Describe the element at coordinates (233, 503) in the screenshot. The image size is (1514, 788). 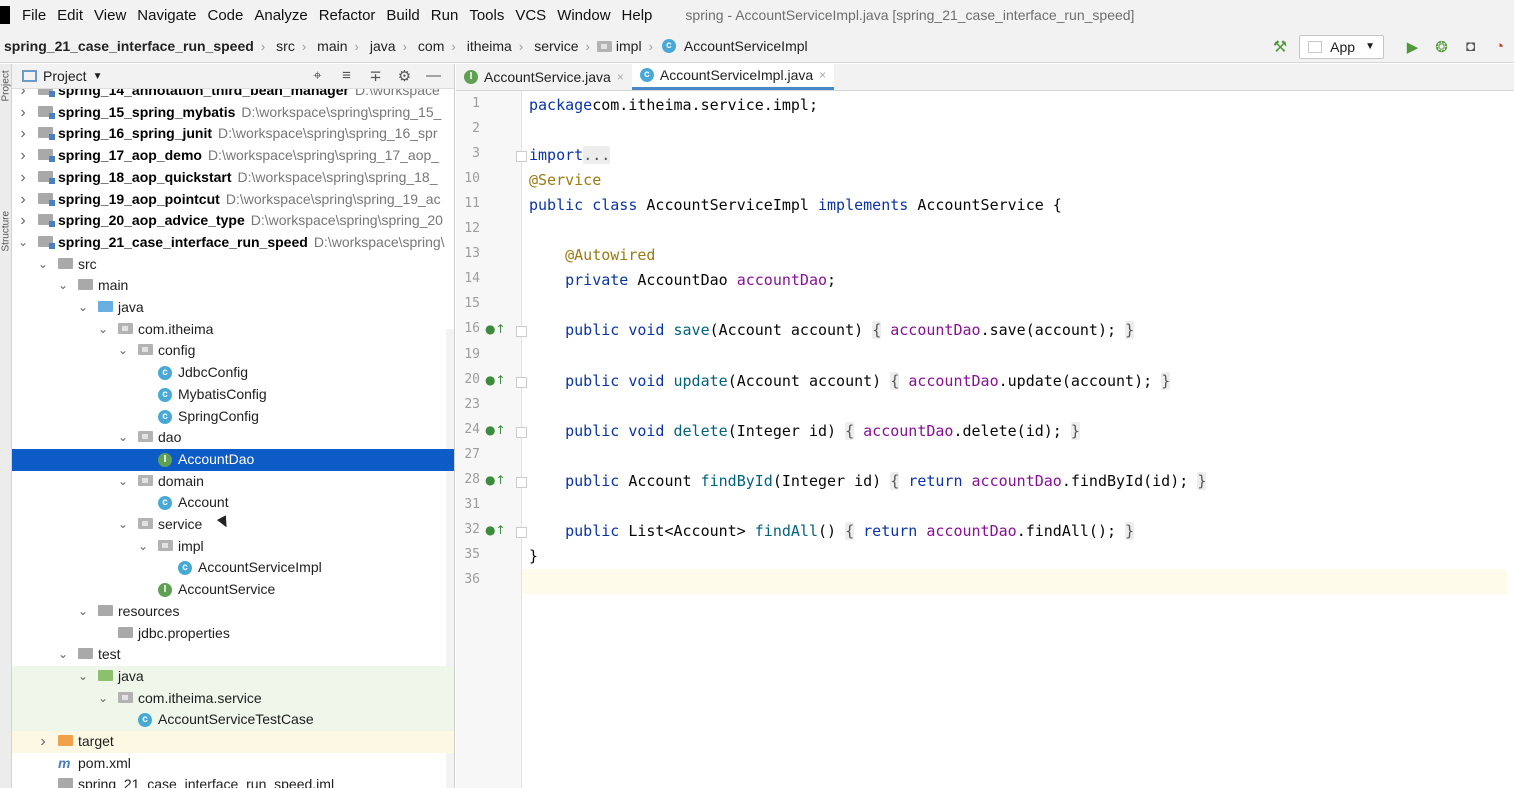
I see `tree-item: c Account` at that location.